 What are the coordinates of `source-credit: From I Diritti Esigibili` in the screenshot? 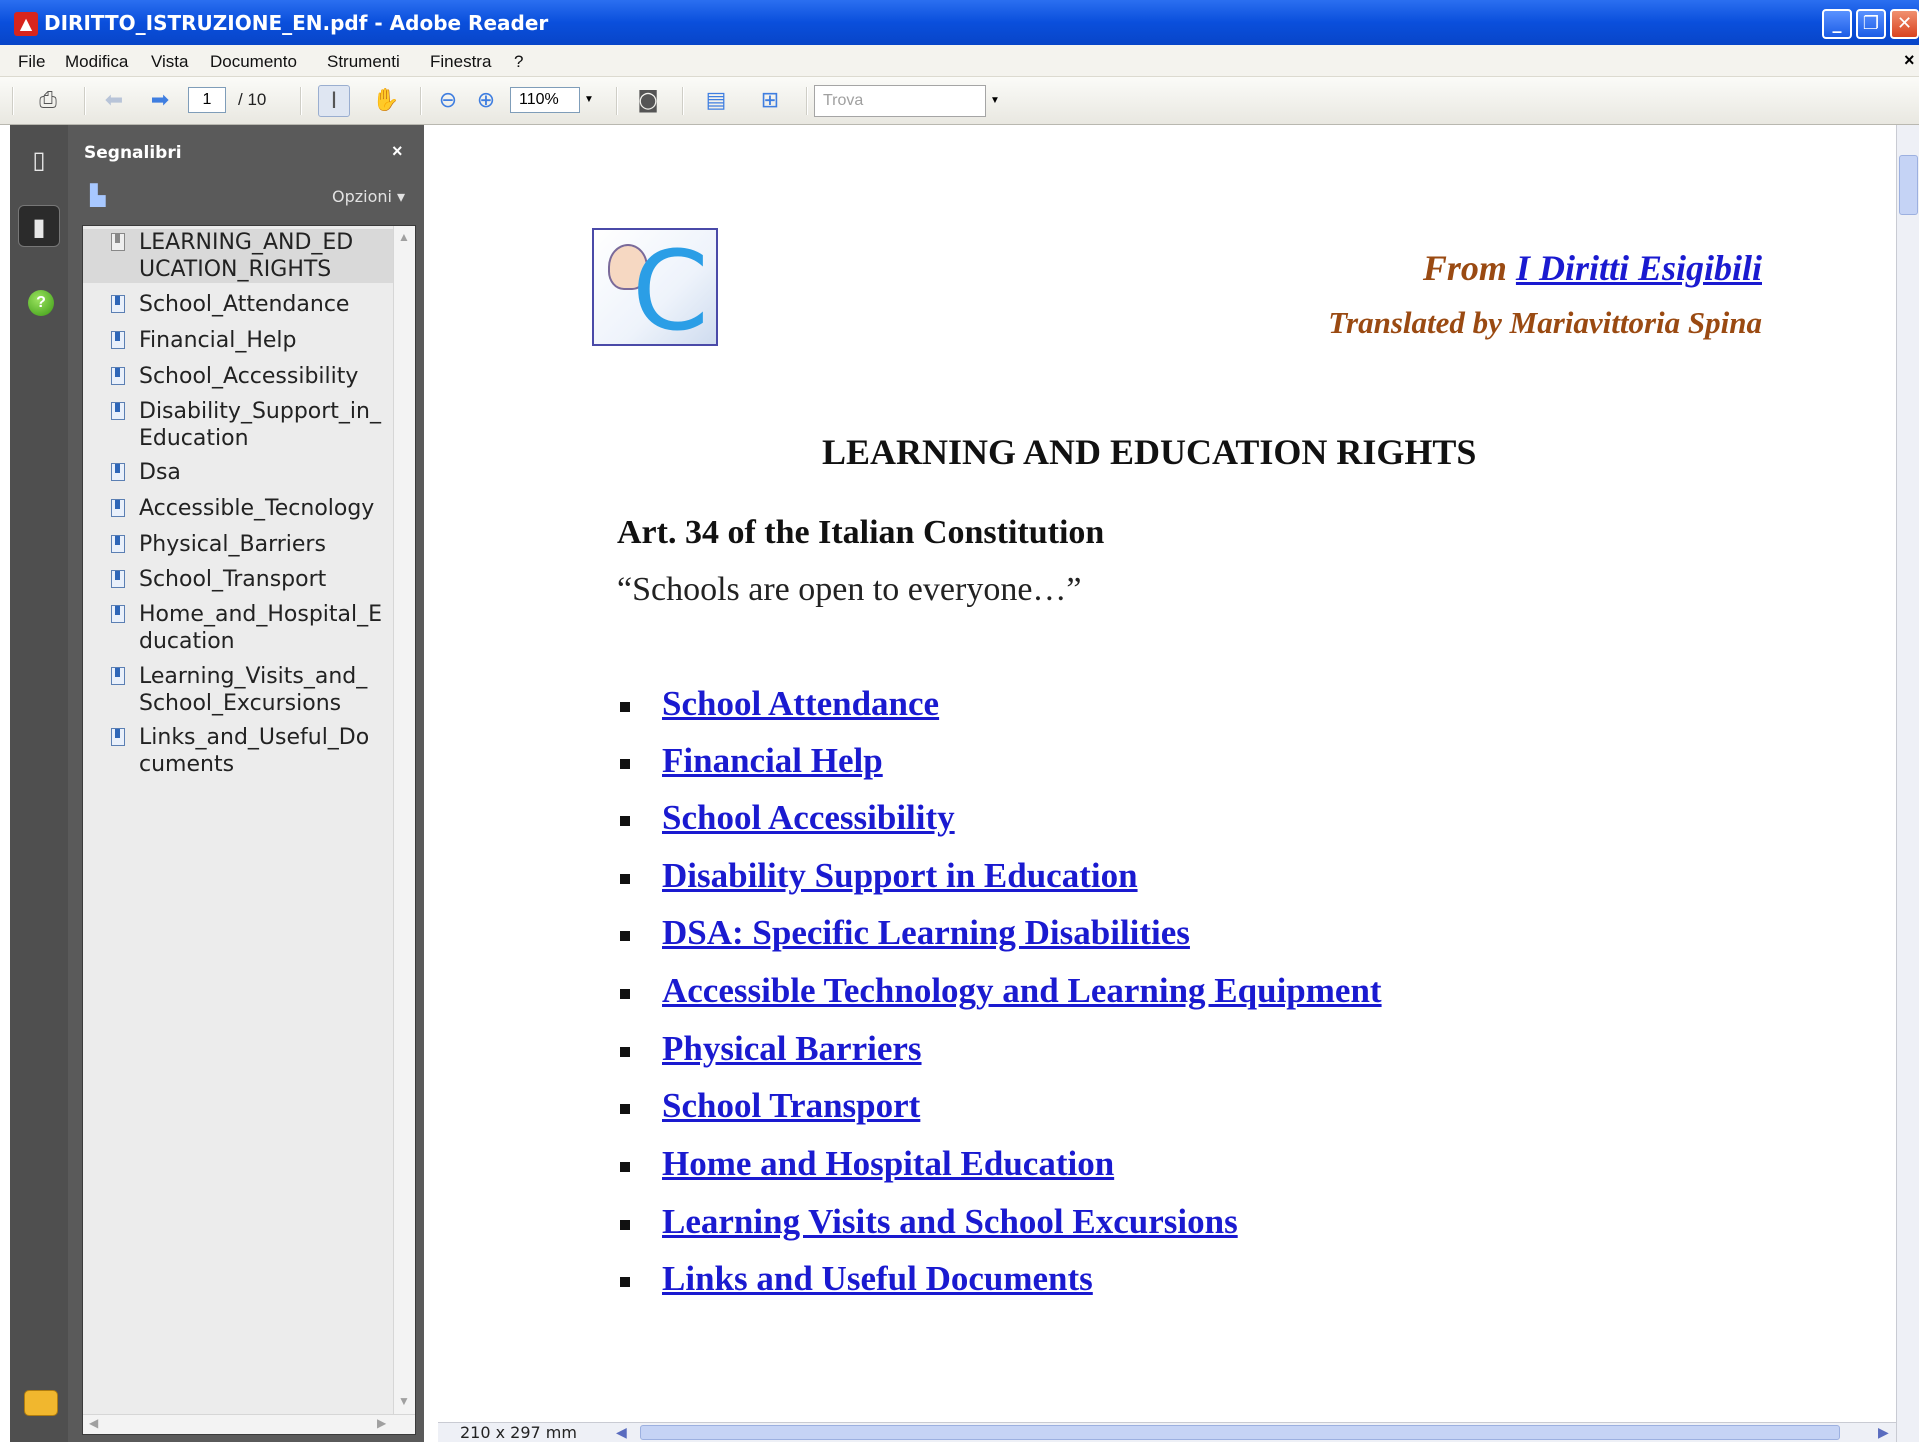 It's located at (1592, 268).